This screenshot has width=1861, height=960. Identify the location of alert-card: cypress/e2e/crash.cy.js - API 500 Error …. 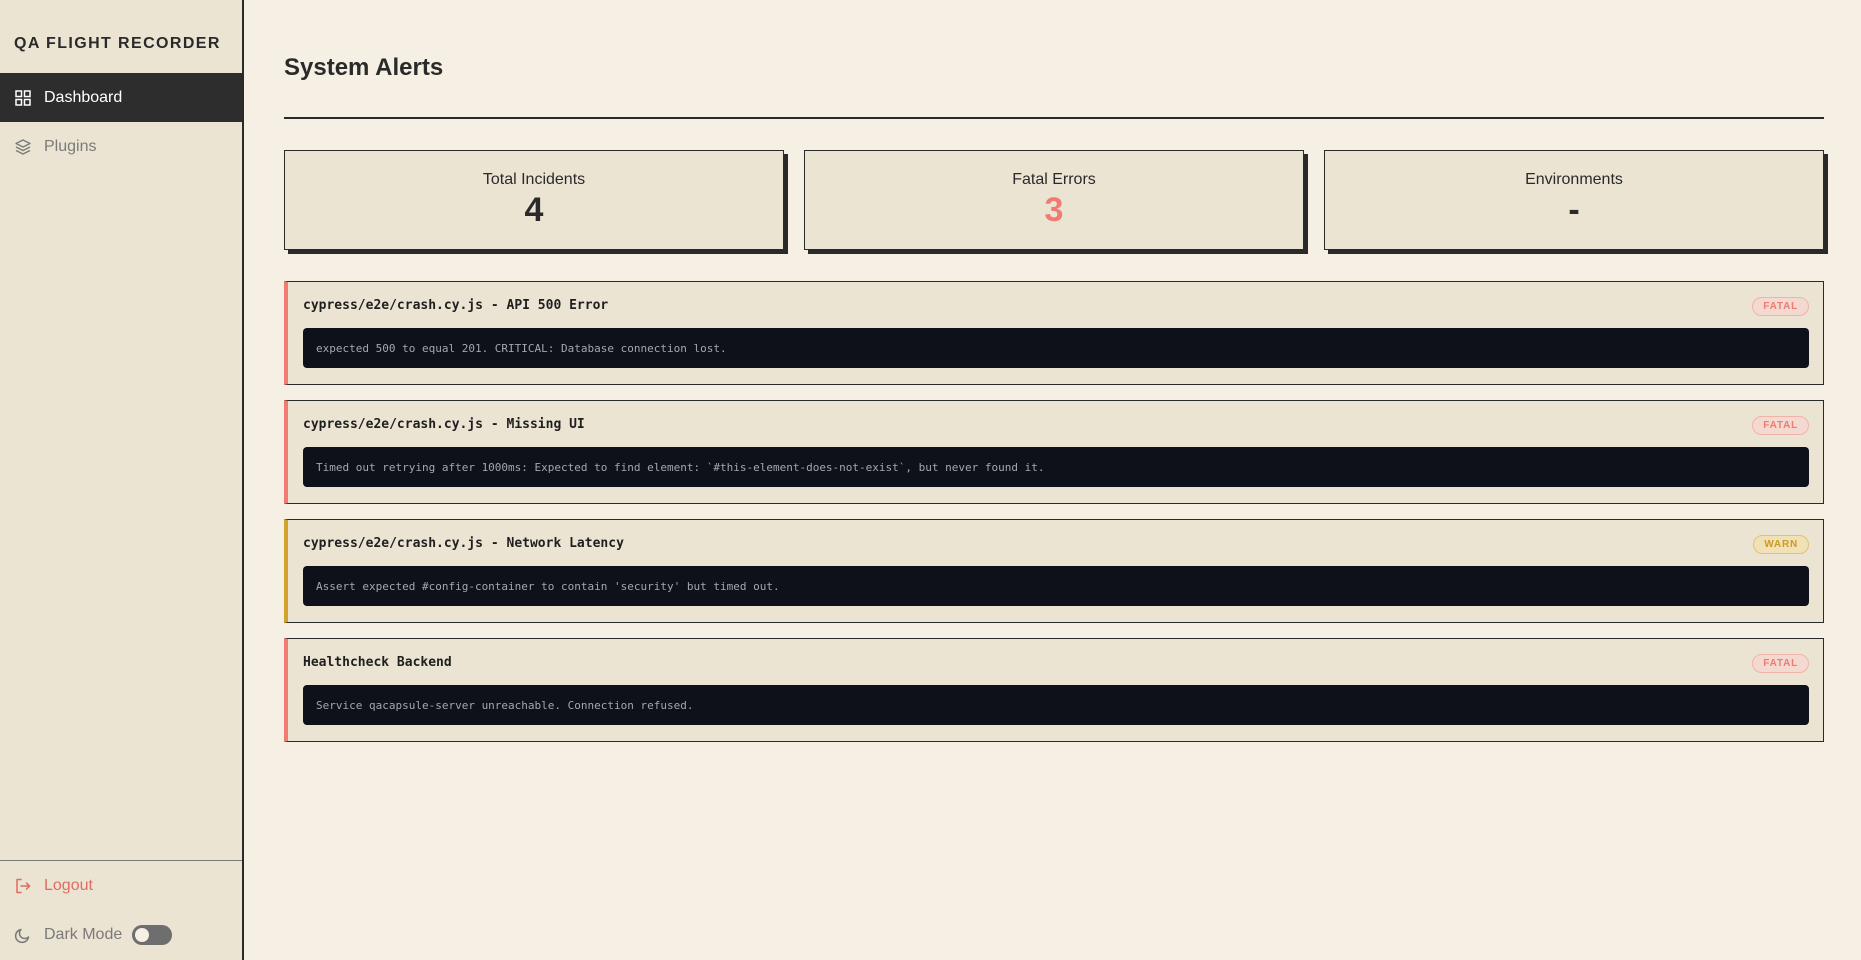
(1054, 333).